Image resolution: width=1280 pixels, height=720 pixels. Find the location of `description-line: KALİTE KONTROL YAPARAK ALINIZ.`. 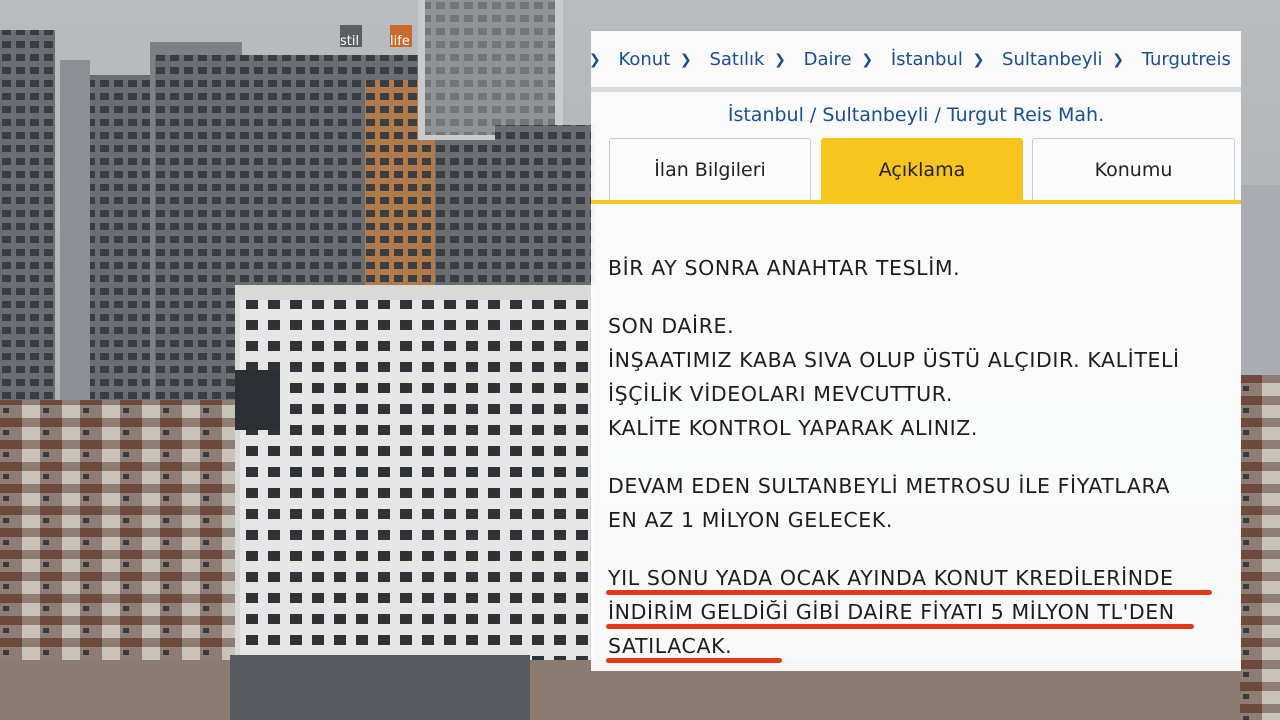

description-line: KALİTE KONTROL YAPARAK ALINIZ. is located at coordinates (793, 428).